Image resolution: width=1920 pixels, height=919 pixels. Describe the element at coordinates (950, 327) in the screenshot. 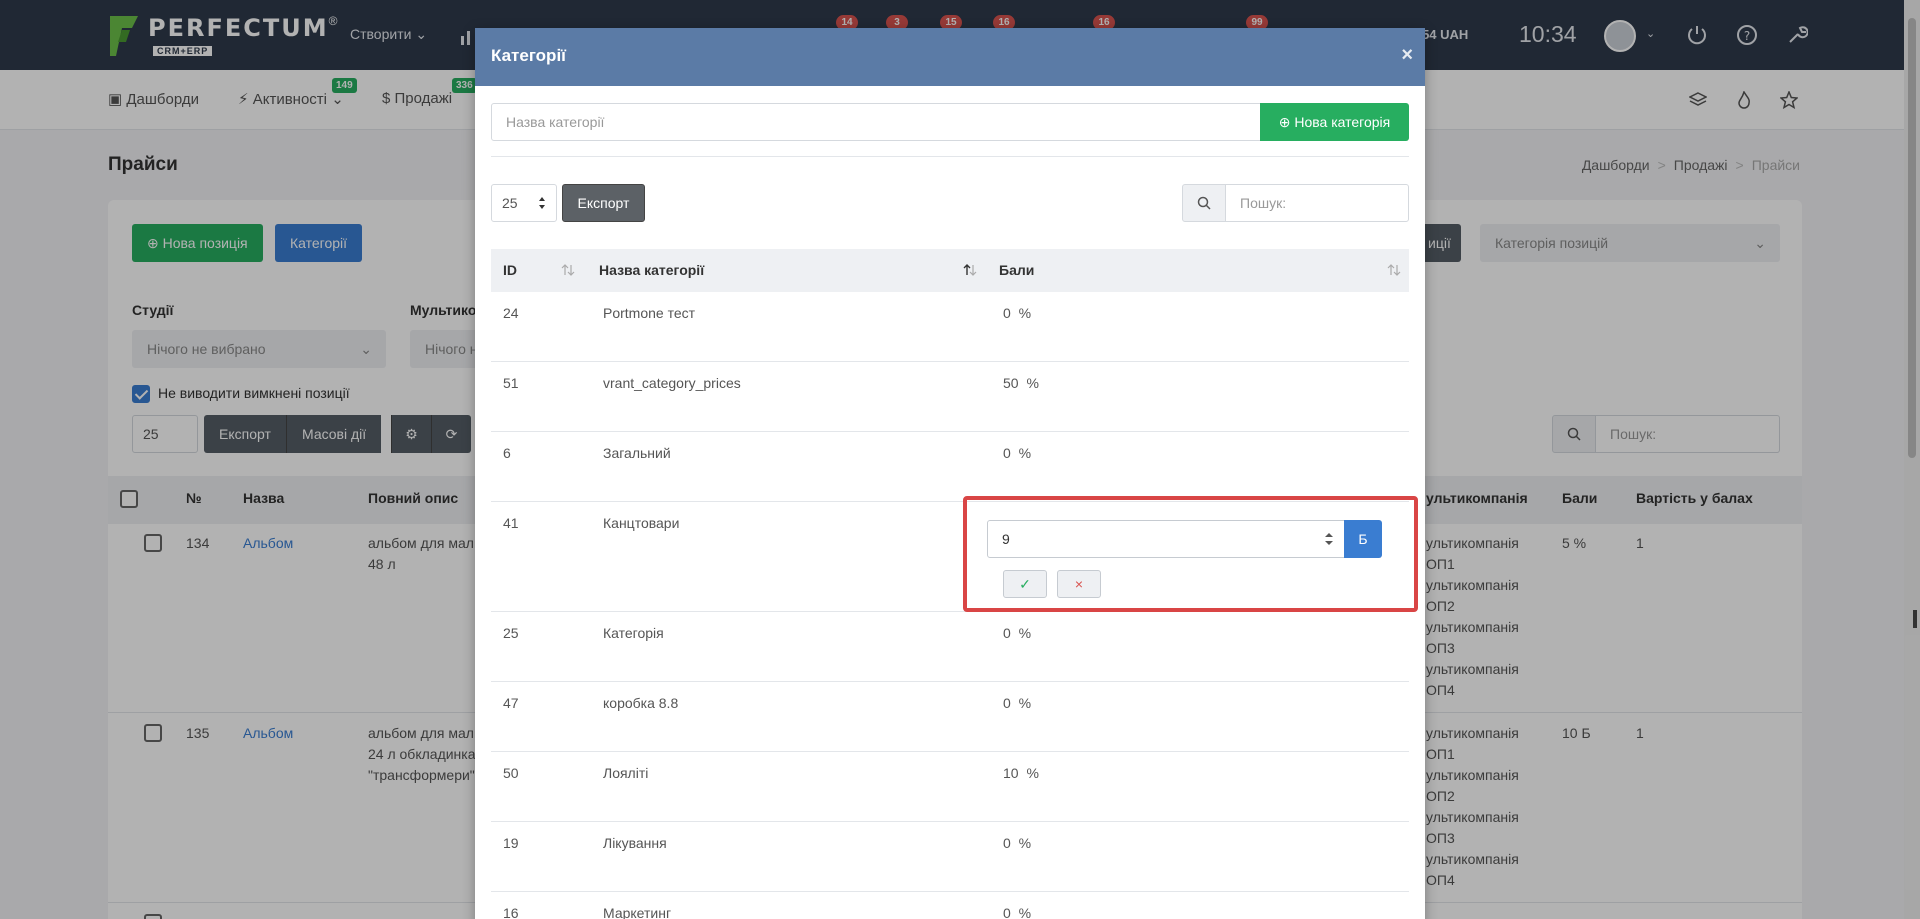

I see `category-row: 24 Portmone тест 0 %` at that location.